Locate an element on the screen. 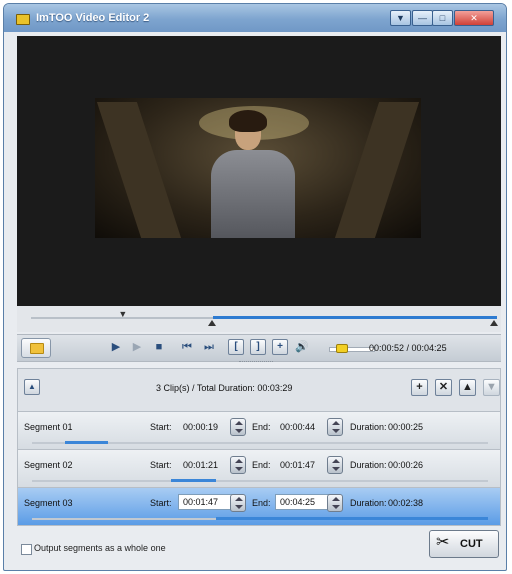  scissors-icon: ✂ is located at coordinates (443, 542).